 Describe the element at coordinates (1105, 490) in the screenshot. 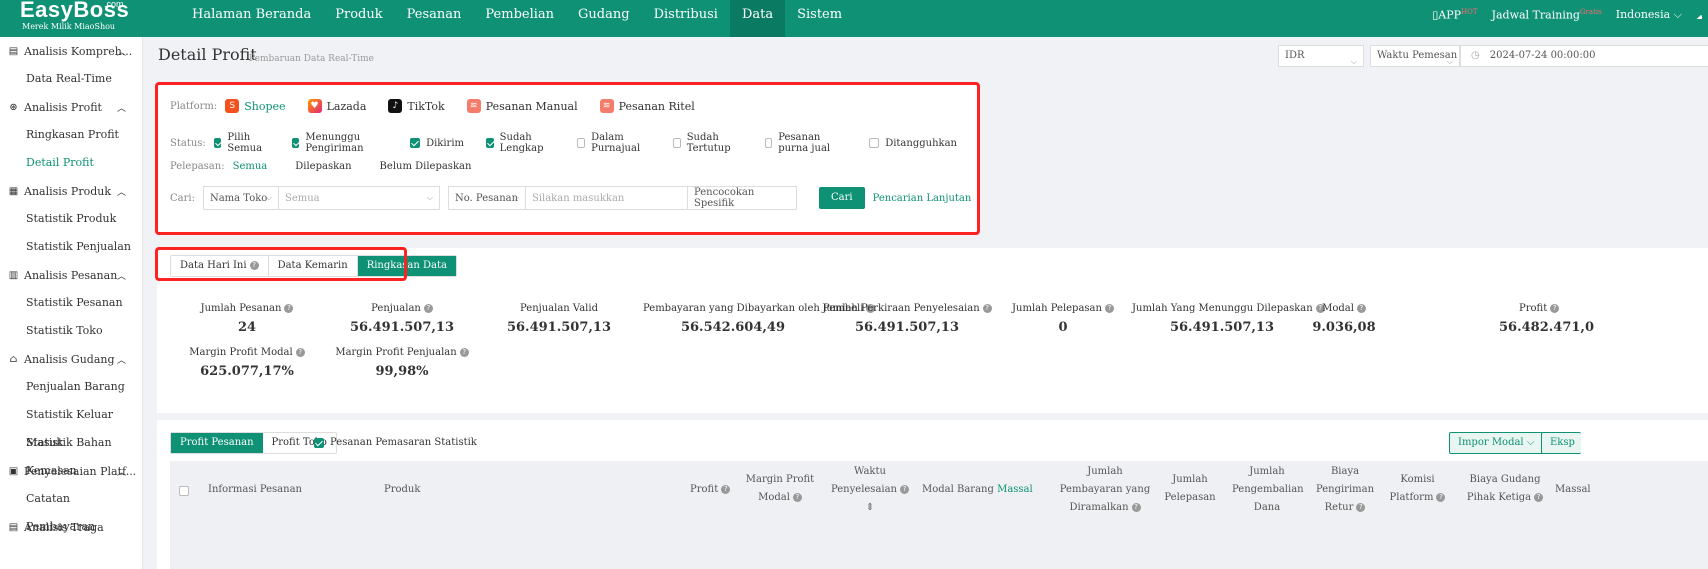

I see `col-jumlah-pembayaran: Jumlah Pembayaran yang Diramalkan?` at that location.